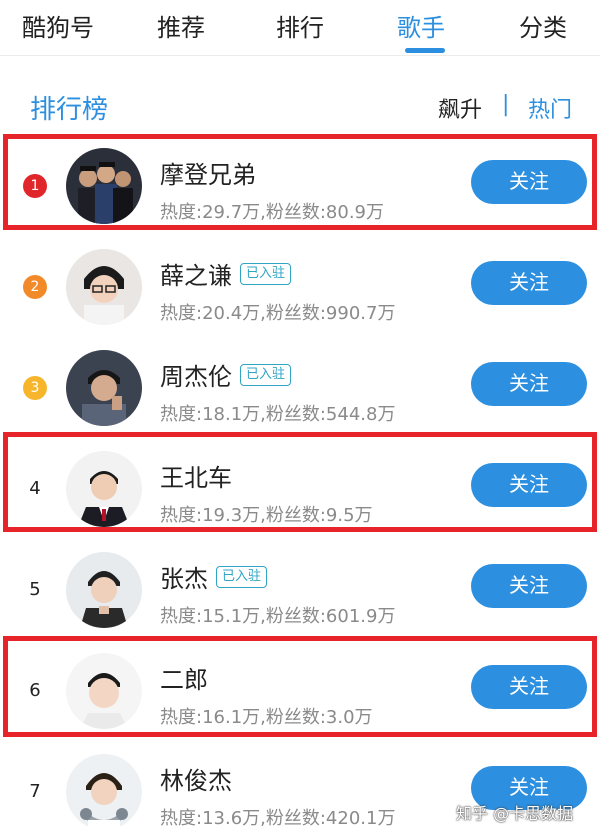 The width and height of the screenshot is (600, 837). I want to click on section-header: 排行榜 飙升 | 热门, so click(300, 106).